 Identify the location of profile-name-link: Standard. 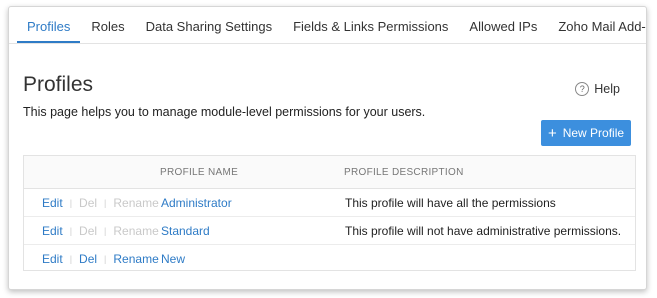
(185, 231).